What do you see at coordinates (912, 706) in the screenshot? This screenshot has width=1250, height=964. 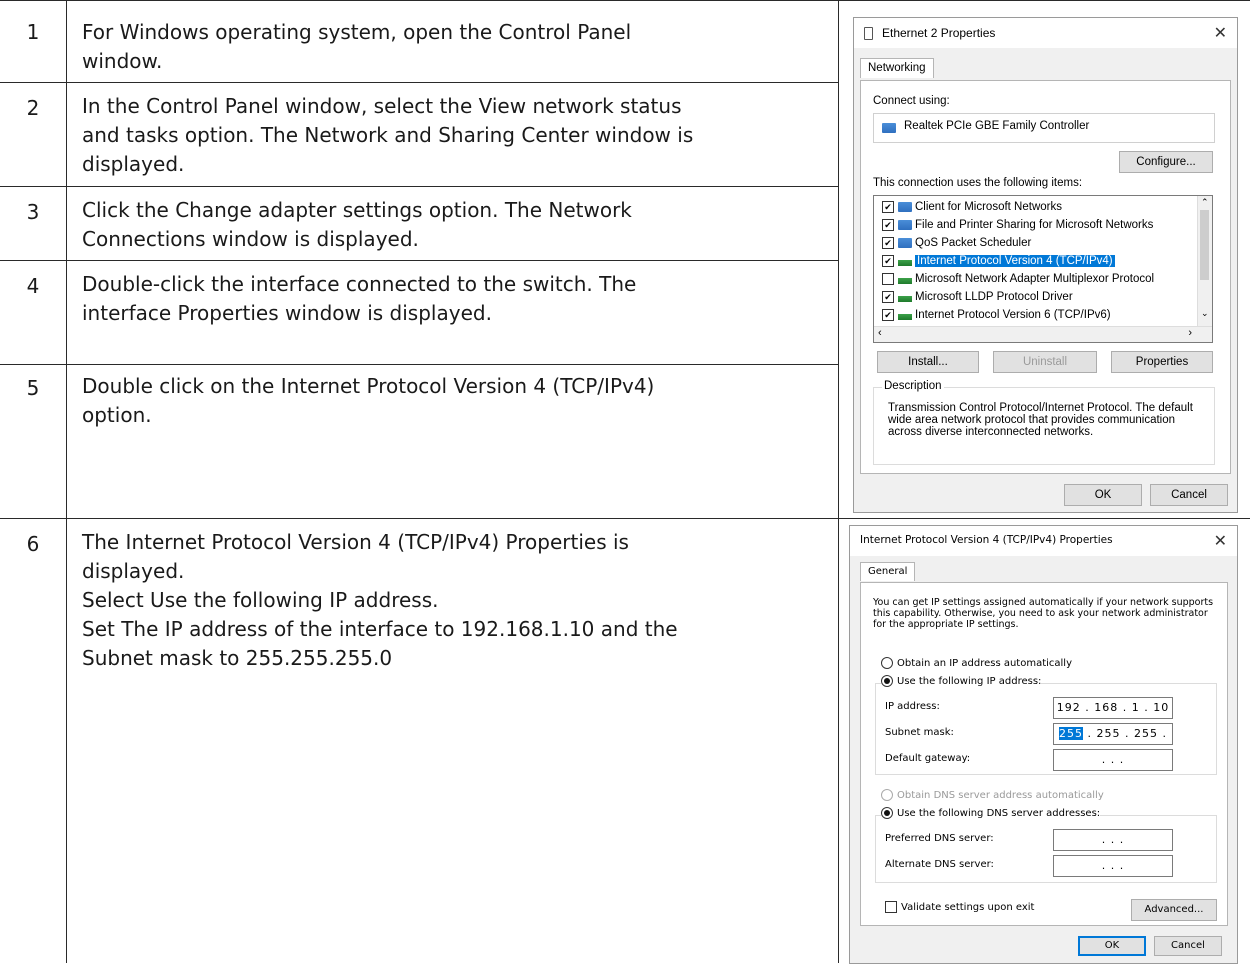 I see `ip-address-label: IP address:` at bounding box center [912, 706].